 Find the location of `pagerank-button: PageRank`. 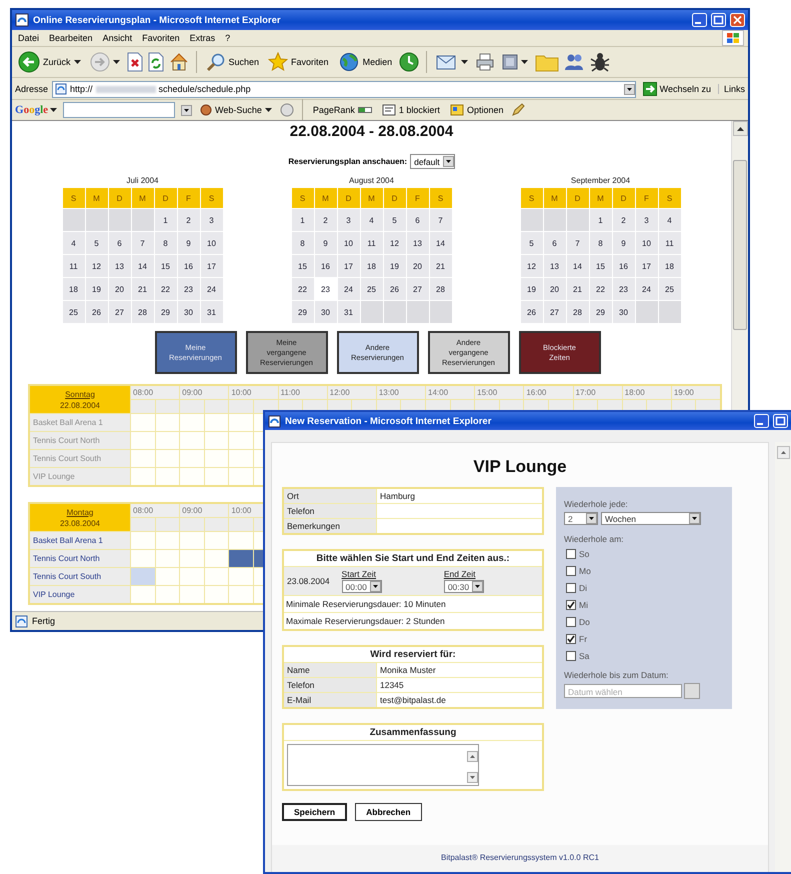

pagerank-button: PageRank is located at coordinates (342, 110).